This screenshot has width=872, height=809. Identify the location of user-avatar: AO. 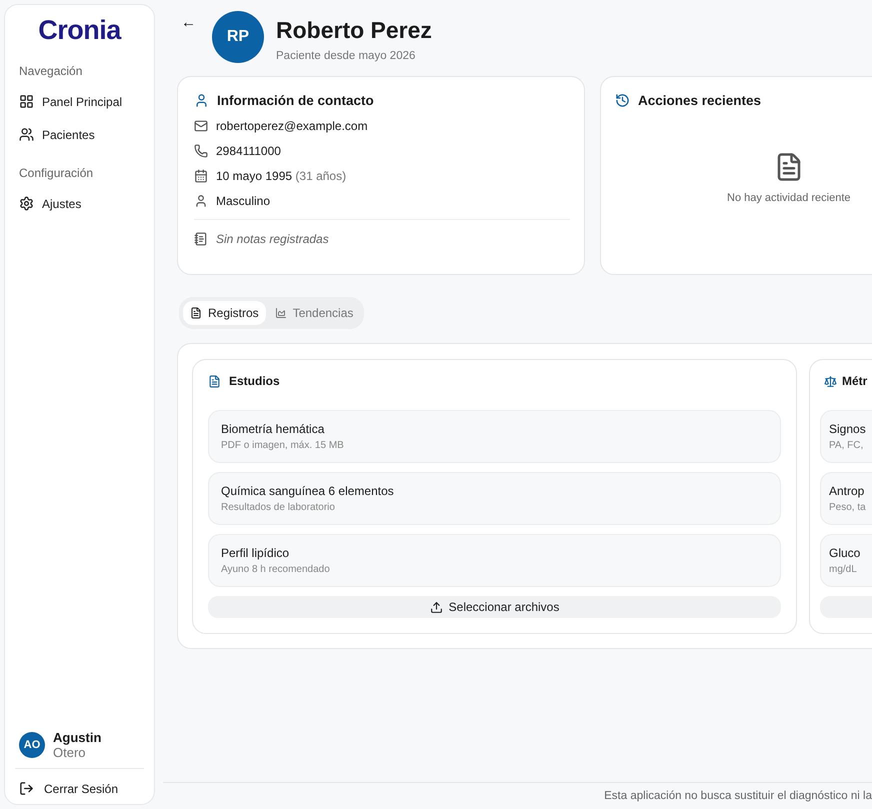
(32, 745).